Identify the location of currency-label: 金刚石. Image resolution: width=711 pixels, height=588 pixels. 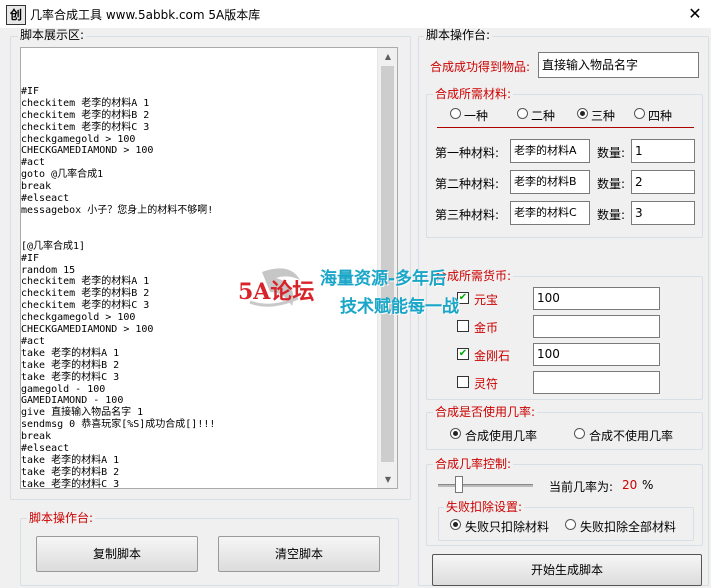
(492, 356).